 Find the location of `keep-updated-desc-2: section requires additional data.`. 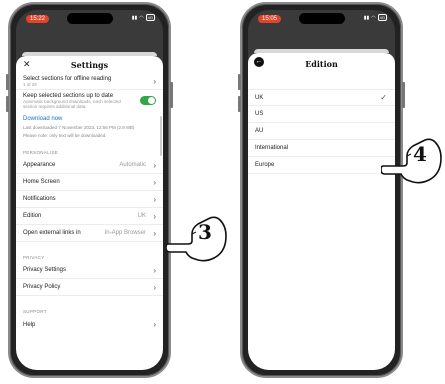

keep-updated-desc-2: section requires additional data. is located at coordinates (55, 106).